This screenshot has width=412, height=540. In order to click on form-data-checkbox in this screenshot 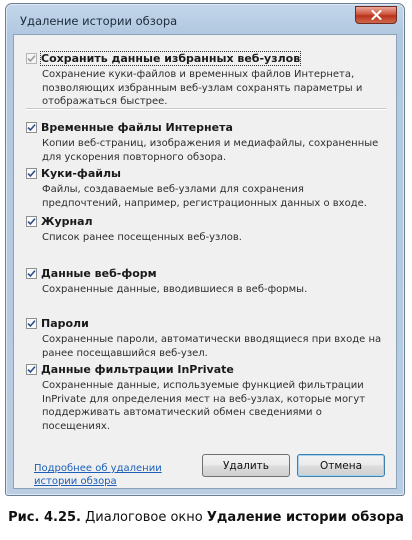, I will do `click(31, 273)`.